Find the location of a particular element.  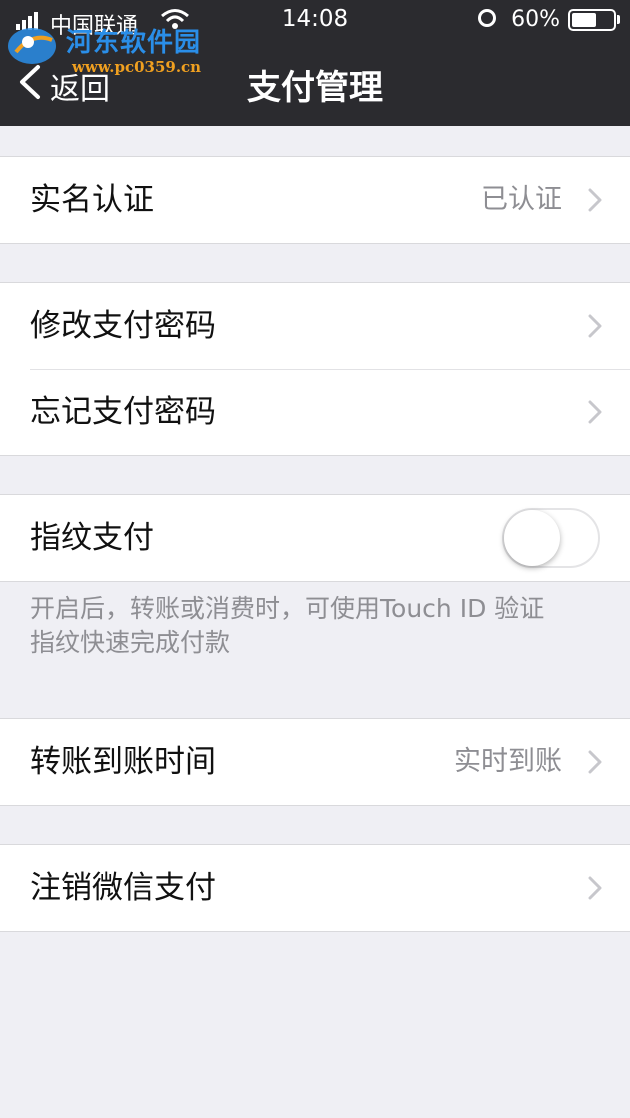

close-wechat-pay-group: 注销微信支付 is located at coordinates (315, 888).